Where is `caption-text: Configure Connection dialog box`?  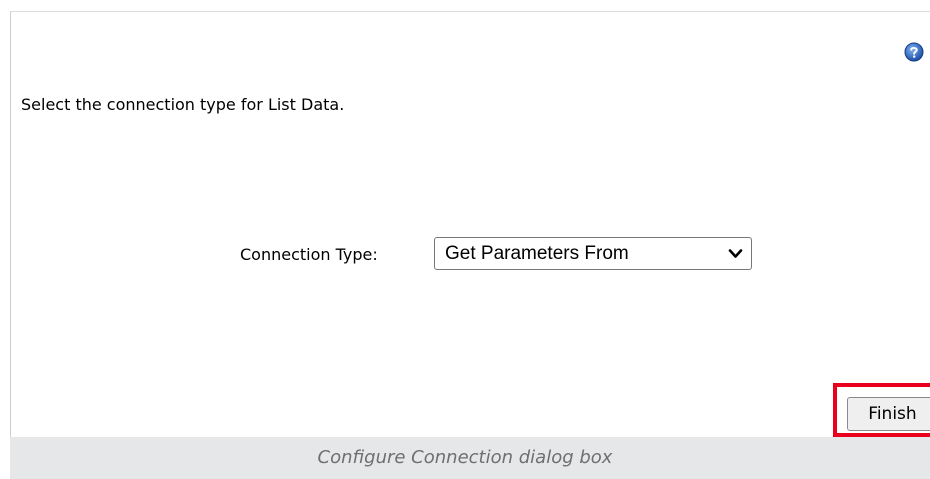 caption-text: Configure Connection dialog box is located at coordinates (465, 457).